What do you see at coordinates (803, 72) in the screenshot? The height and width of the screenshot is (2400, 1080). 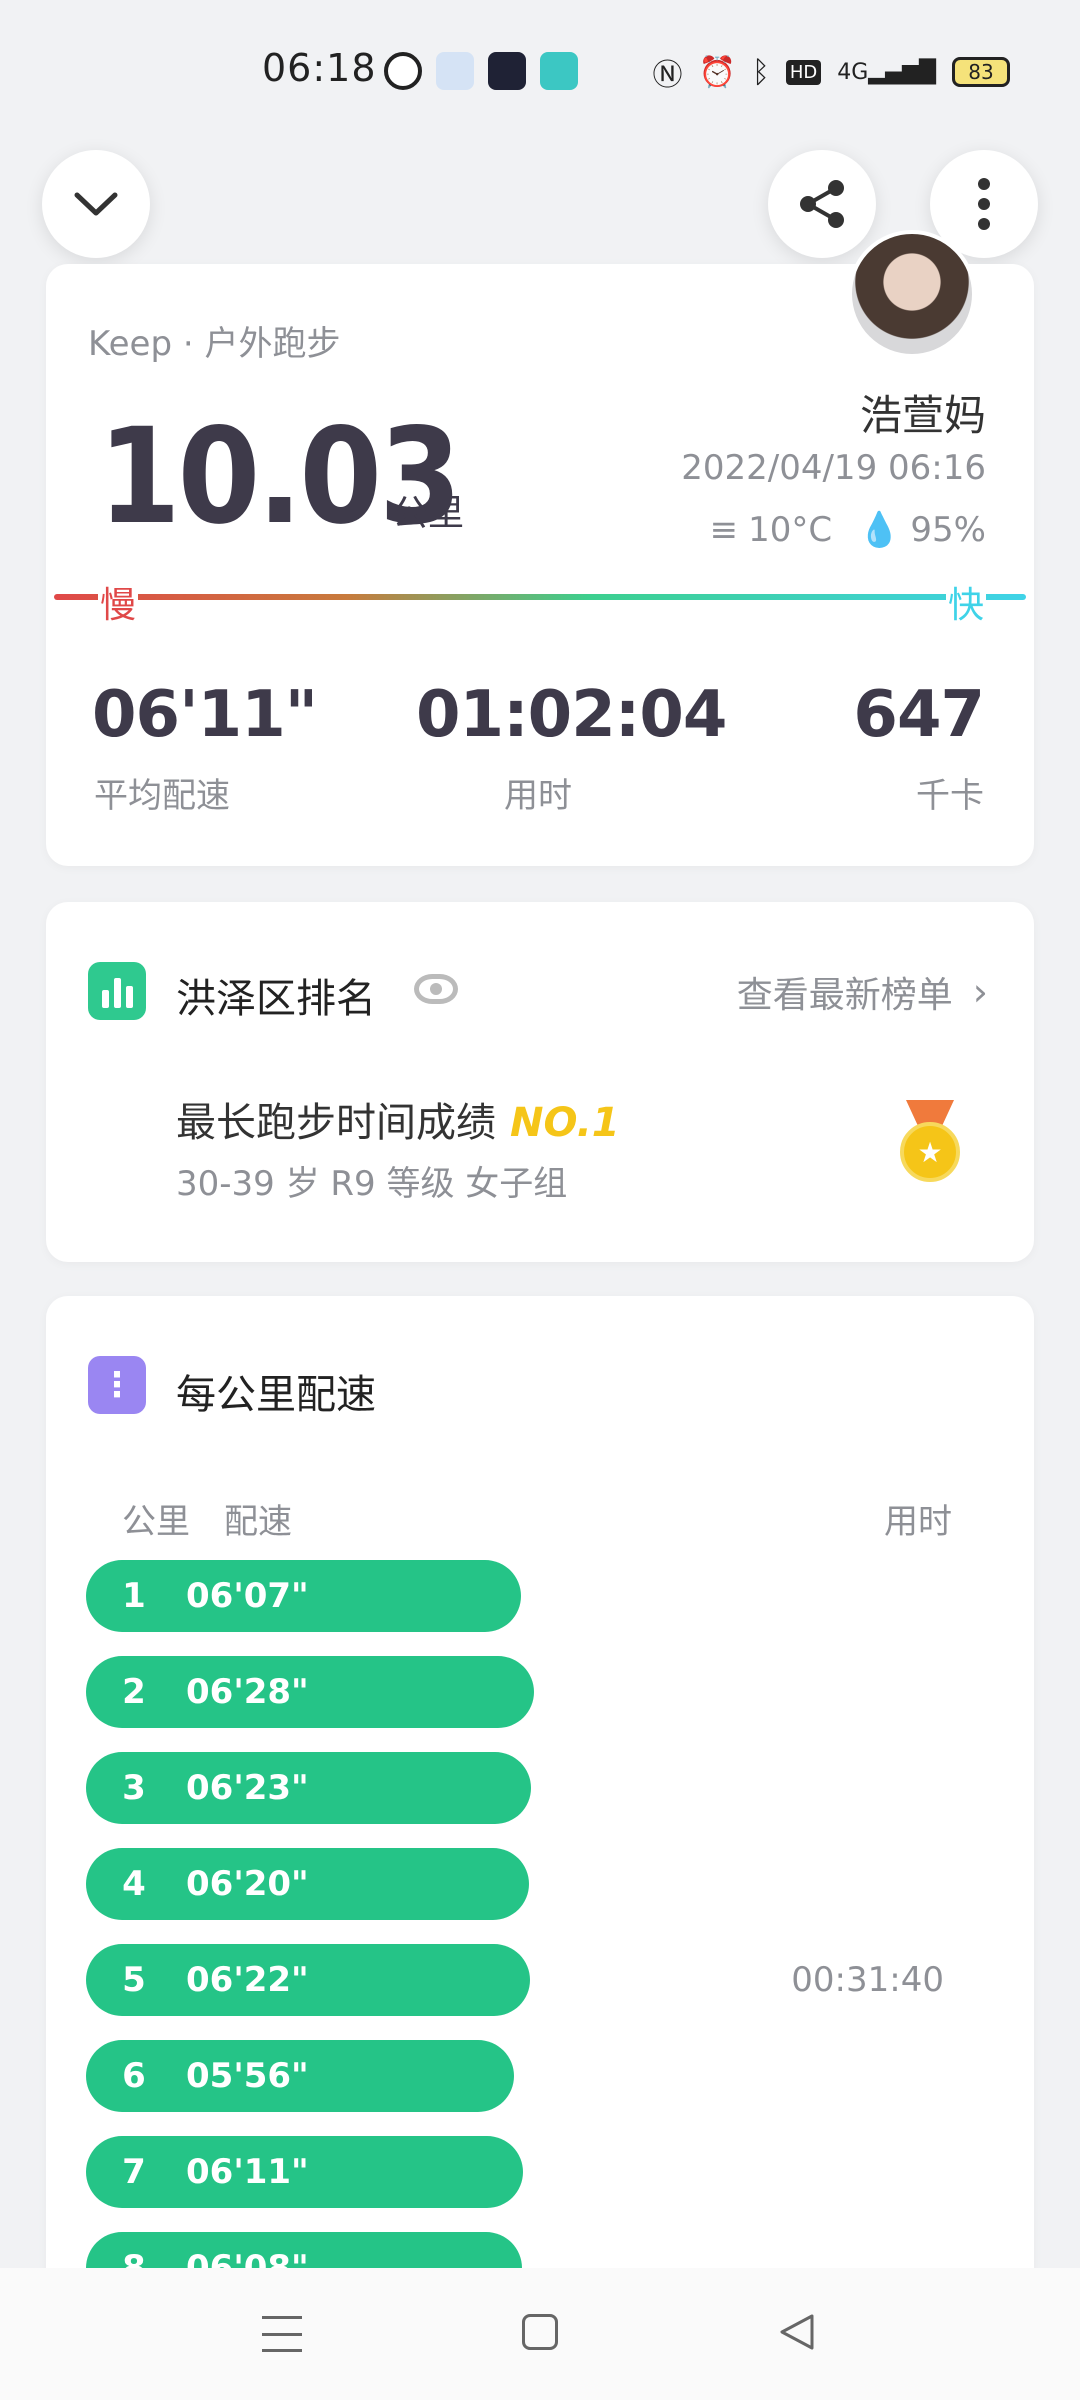 I see `hd-icon: HD` at bounding box center [803, 72].